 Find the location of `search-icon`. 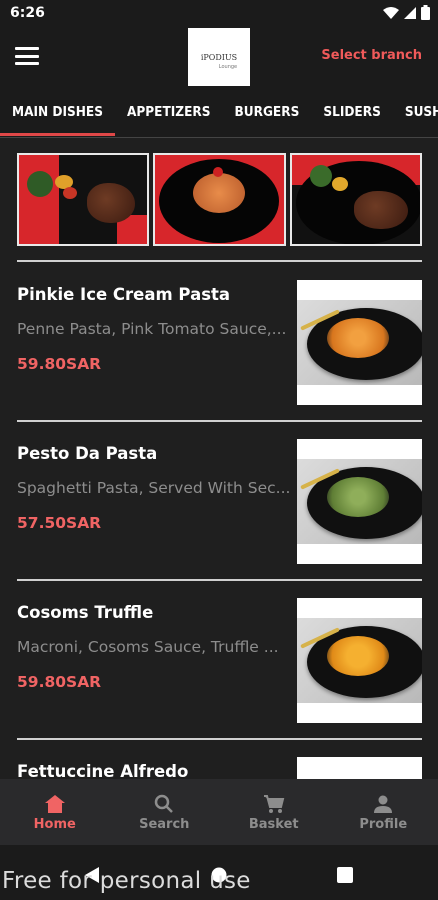

search-icon is located at coordinates (164, 804).